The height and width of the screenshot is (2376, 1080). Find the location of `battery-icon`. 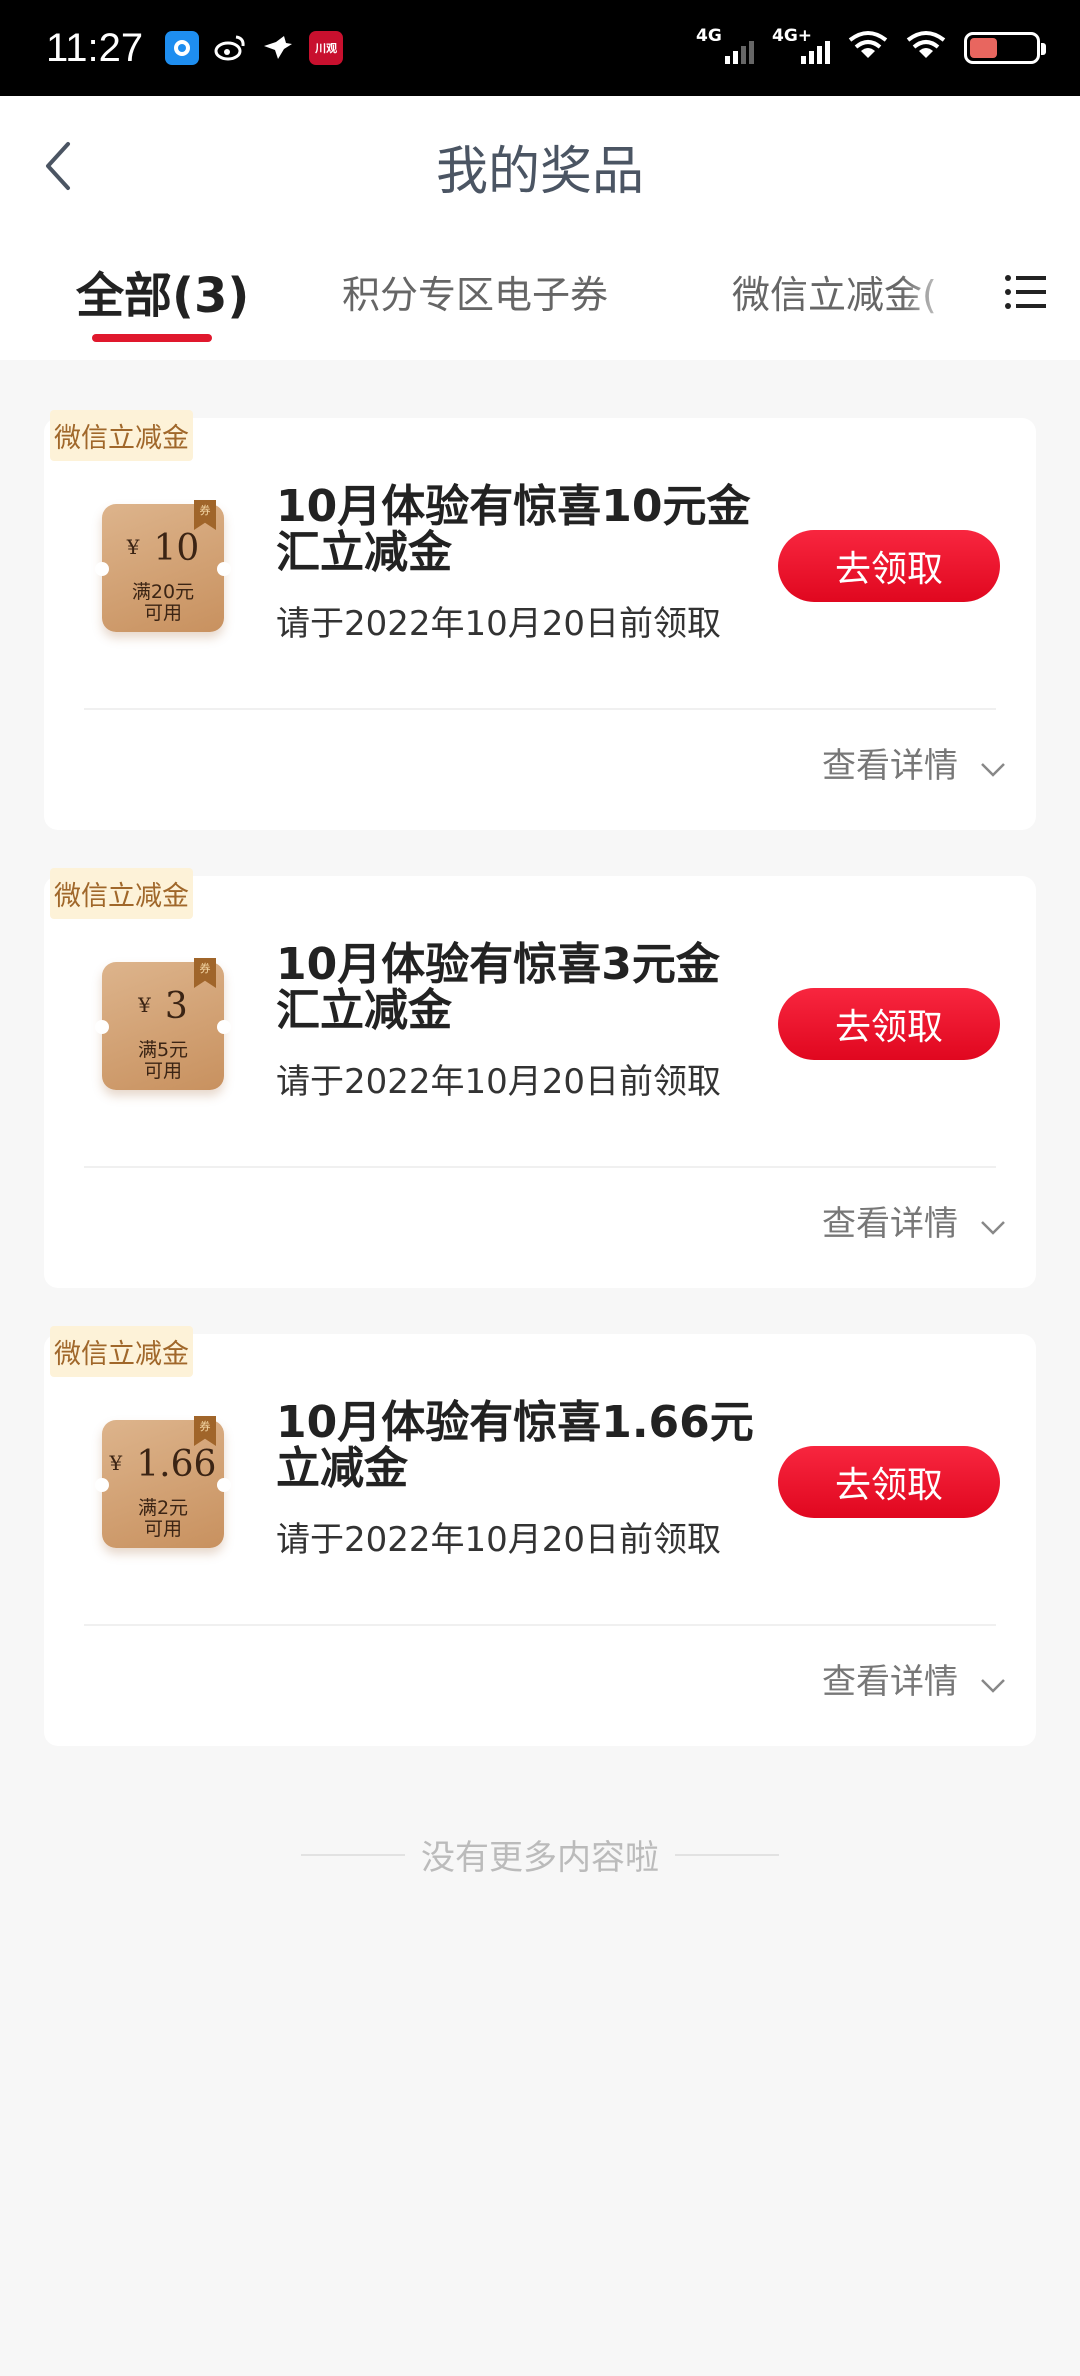

battery-icon is located at coordinates (1005, 48).